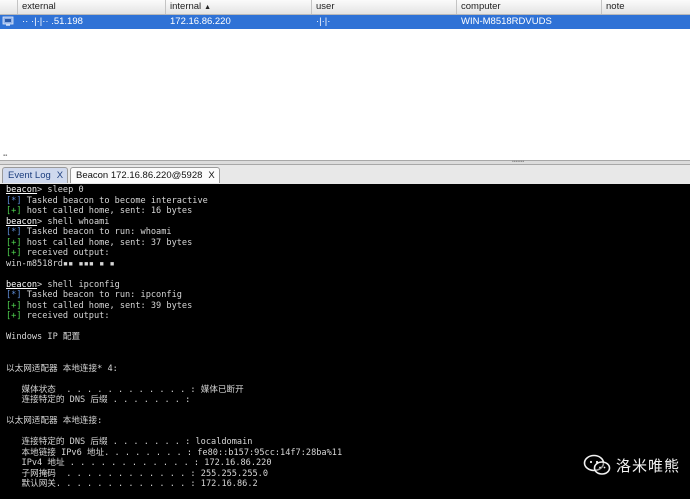 This screenshot has height=499, width=690. I want to click on column-header-icon, so click(9, 7).